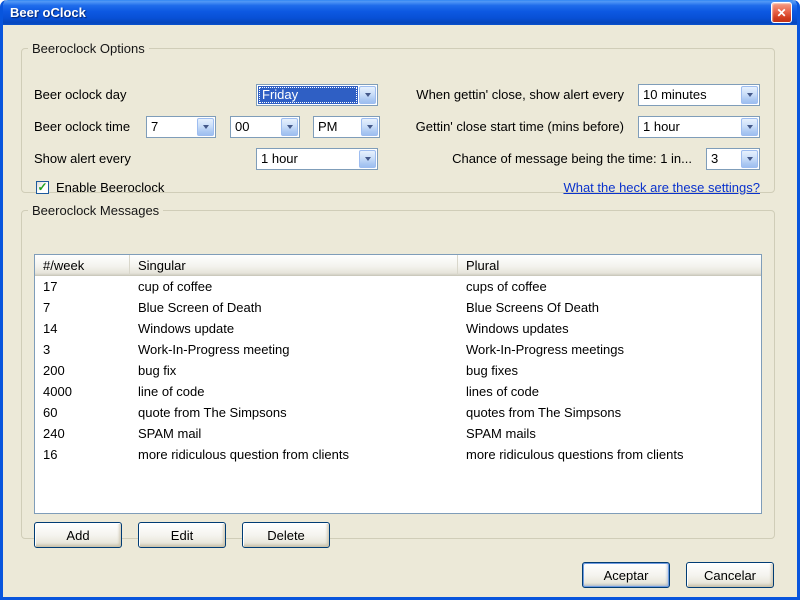  Describe the element at coordinates (733, 159) in the screenshot. I see `chance-select: 3` at that location.